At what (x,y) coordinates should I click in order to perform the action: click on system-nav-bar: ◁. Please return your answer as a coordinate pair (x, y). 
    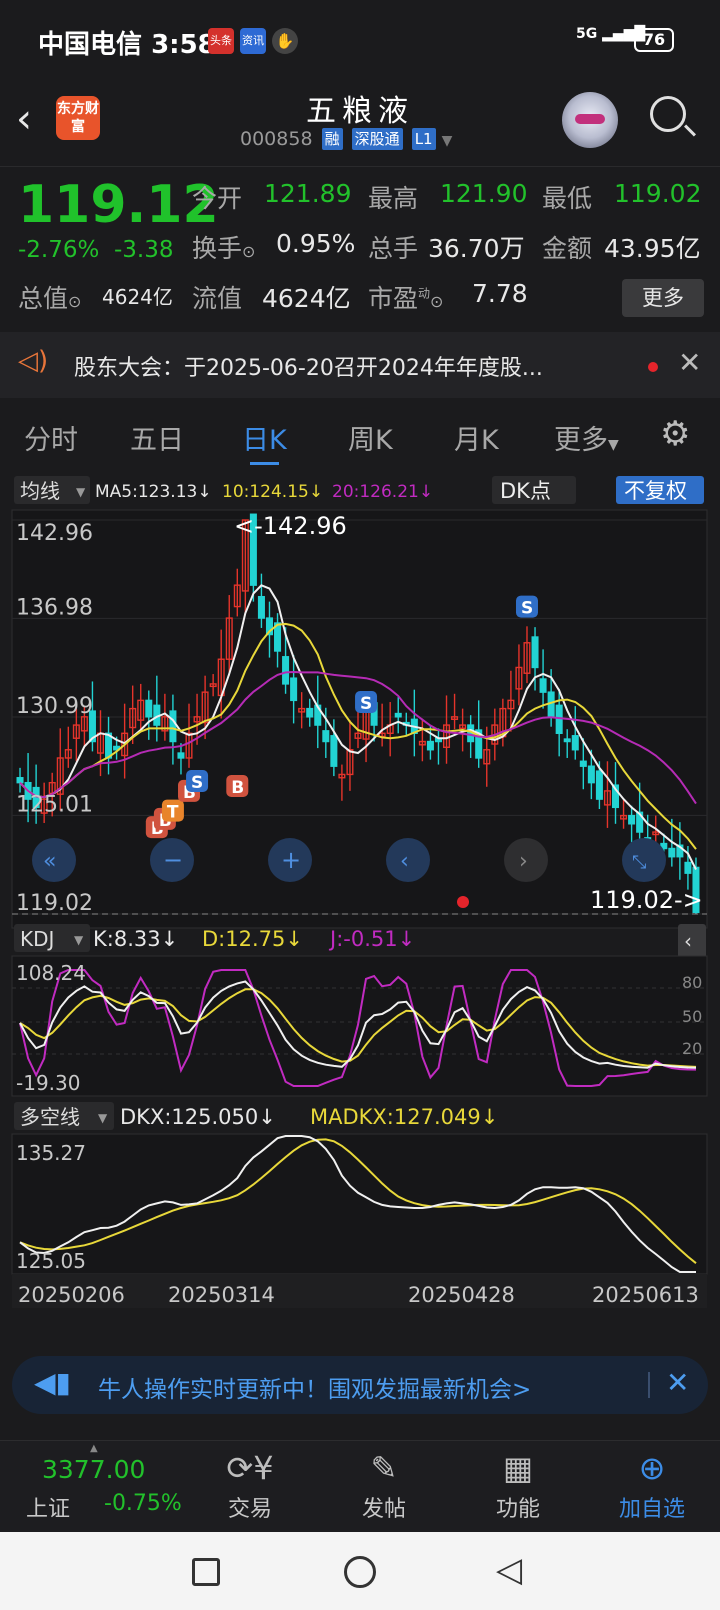
    Looking at the image, I should click on (360, 1571).